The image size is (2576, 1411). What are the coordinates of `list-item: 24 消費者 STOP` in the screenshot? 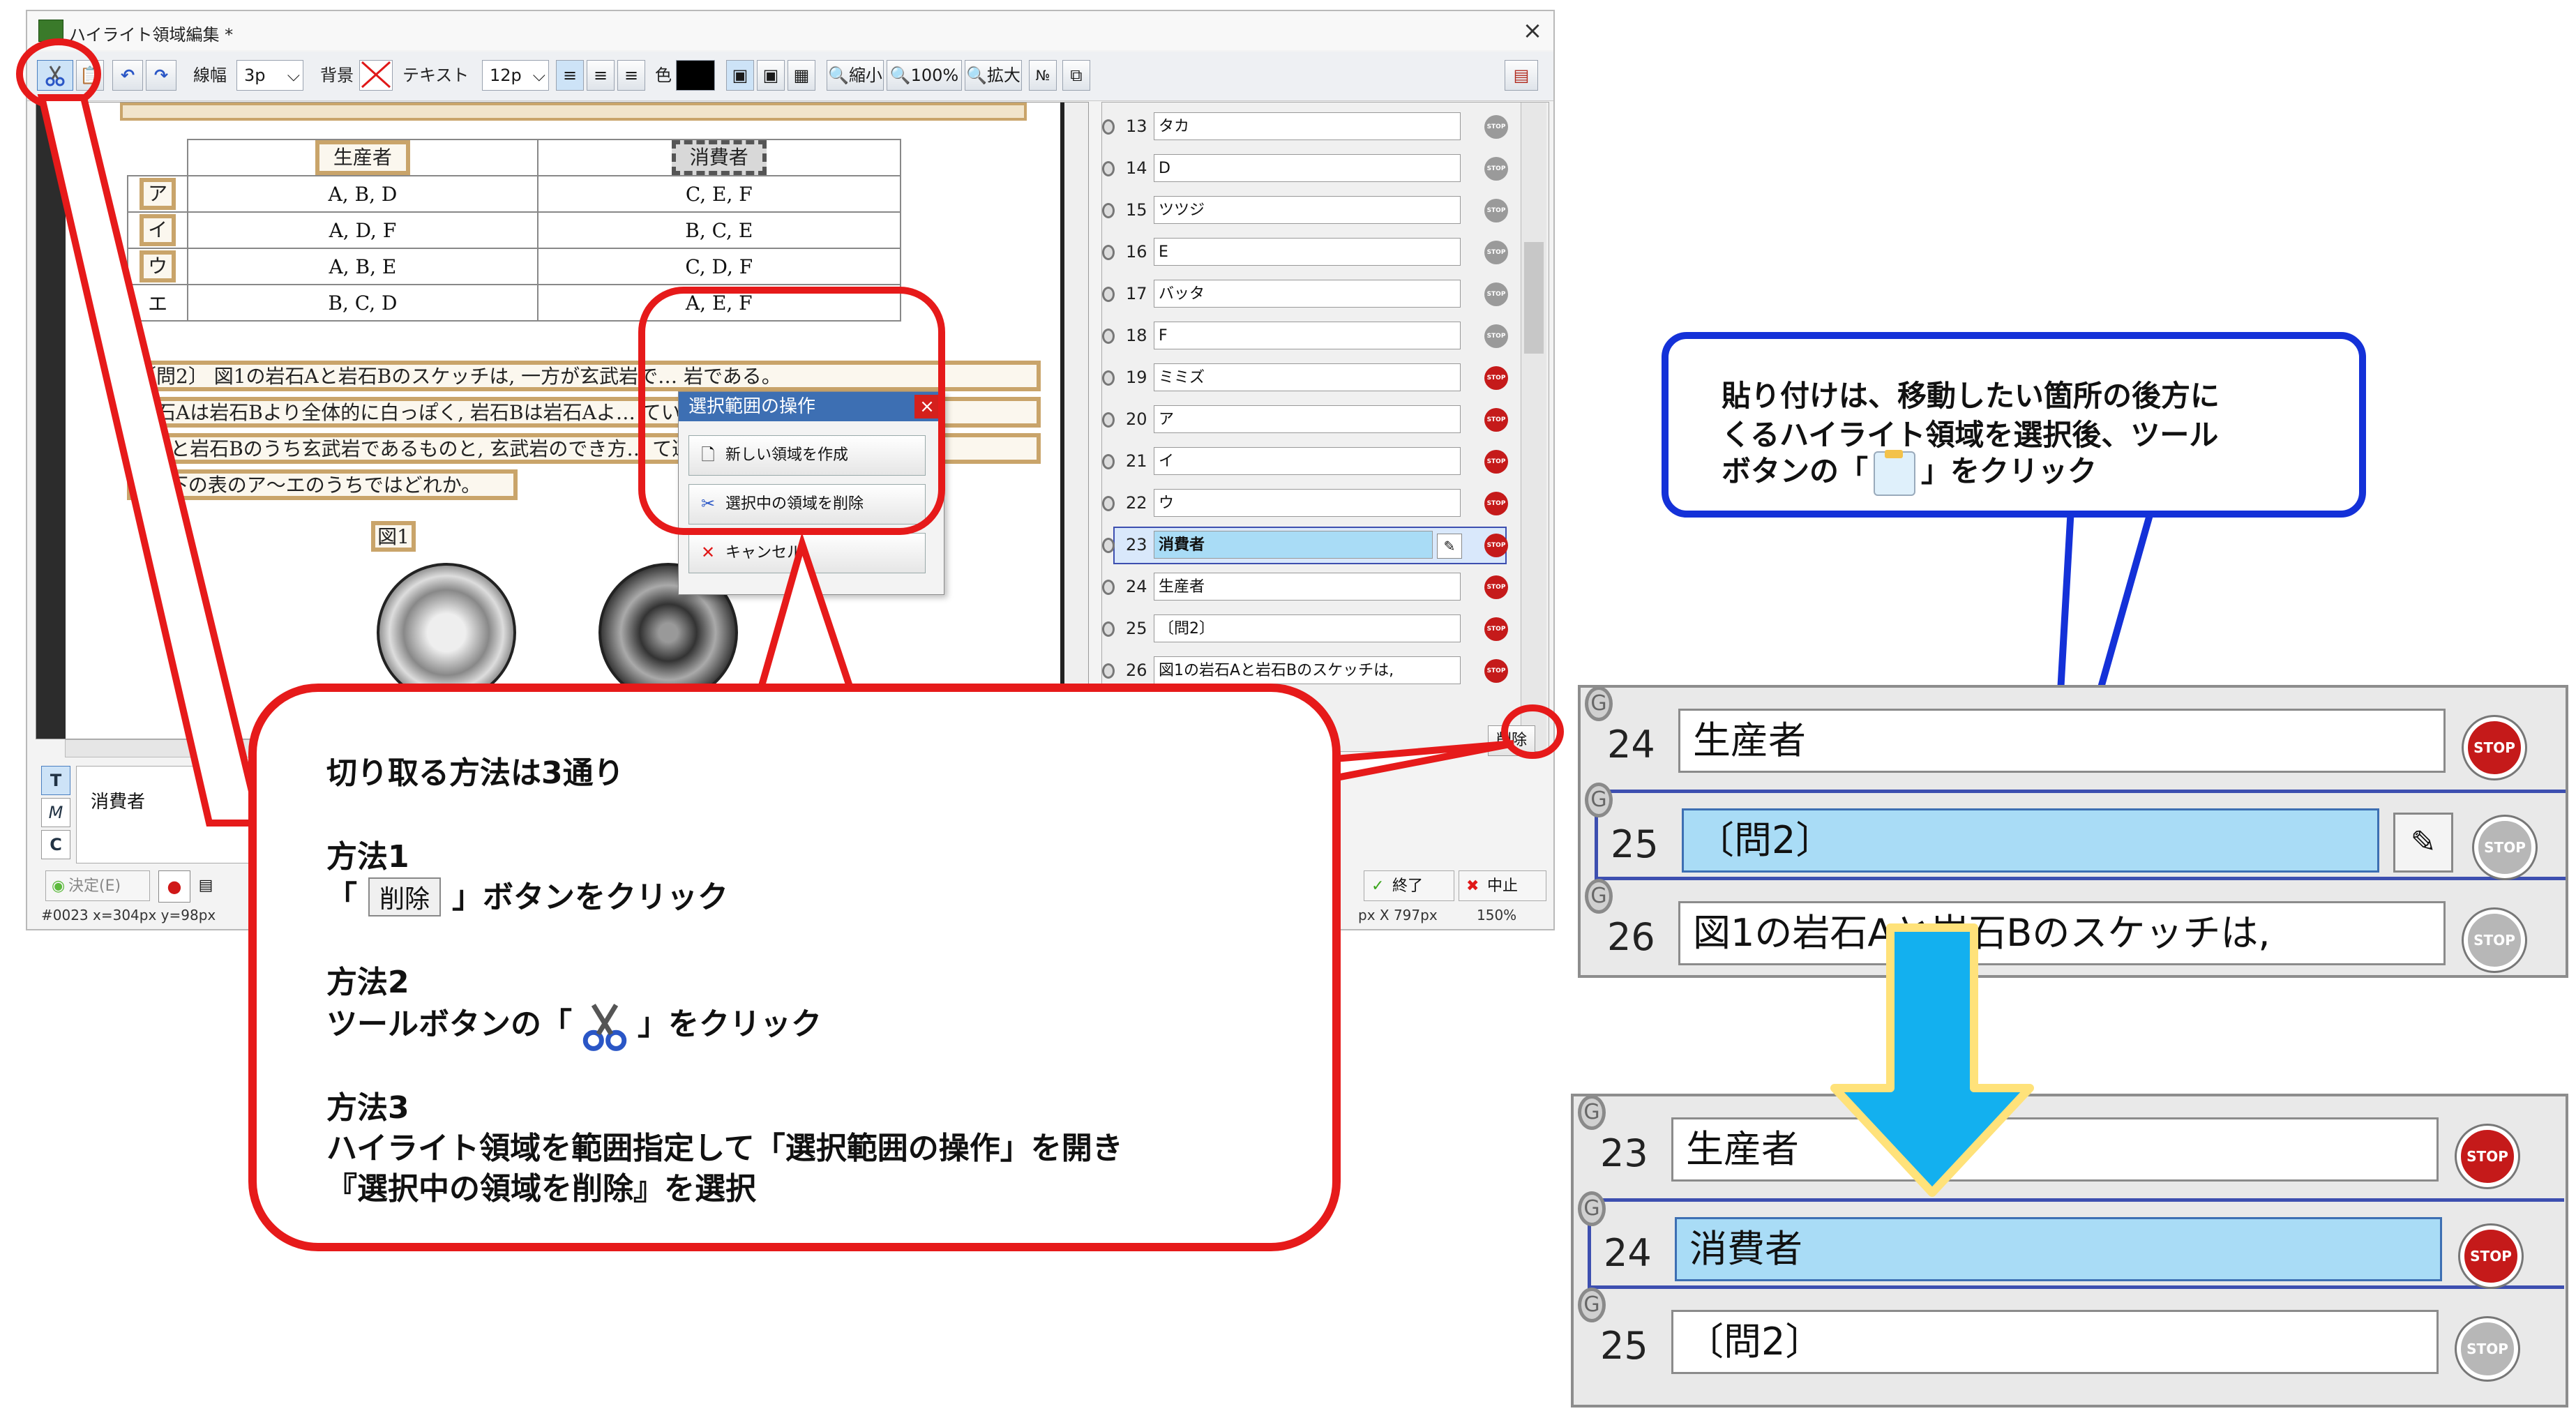 It's located at (2076, 1243).